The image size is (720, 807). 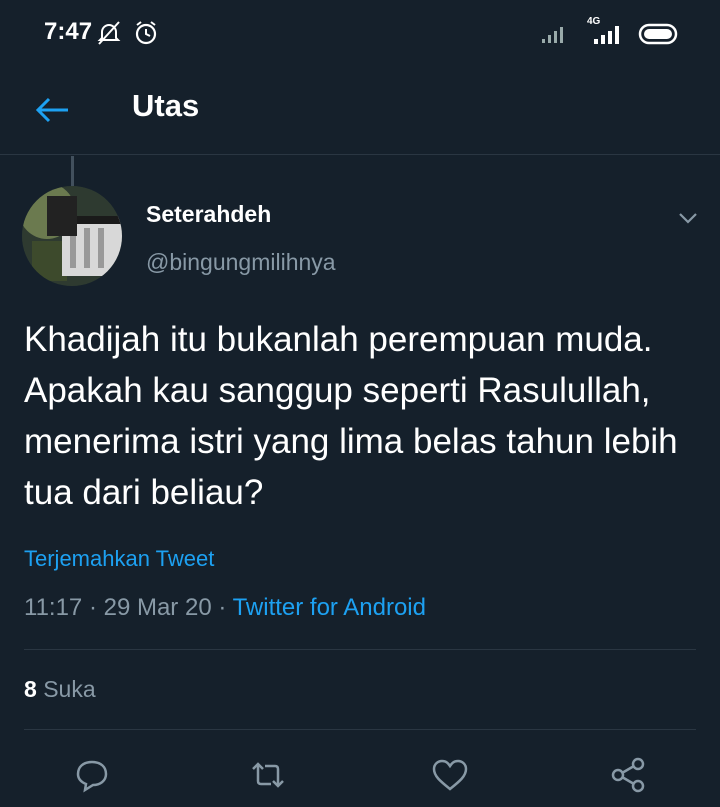 I want to click on likes-count: 8 Suka, so click(x=60, y=689).